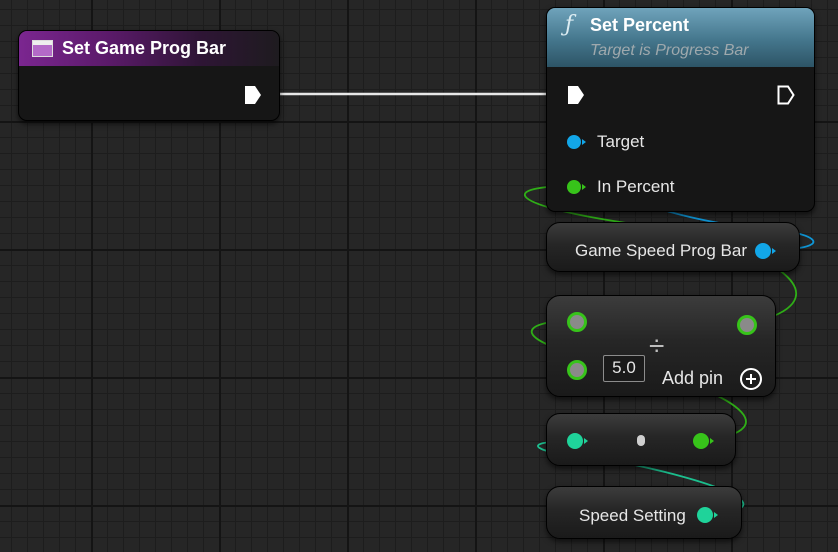 The width and height of the screenshot is (838, 552). I want to click on divide-operator: ÷, so click(657, 345).